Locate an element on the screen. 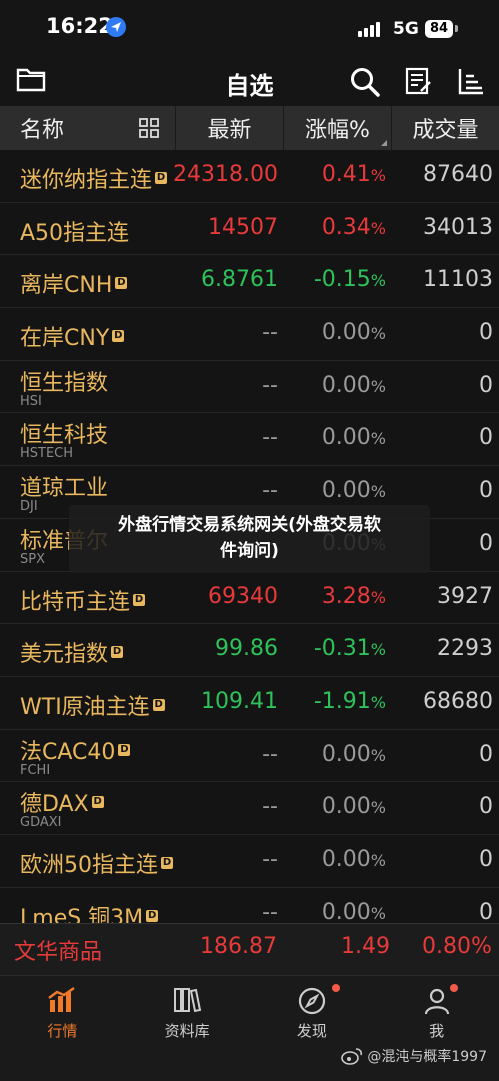  change-value: 0.34 is located at coordinates (346, 227).